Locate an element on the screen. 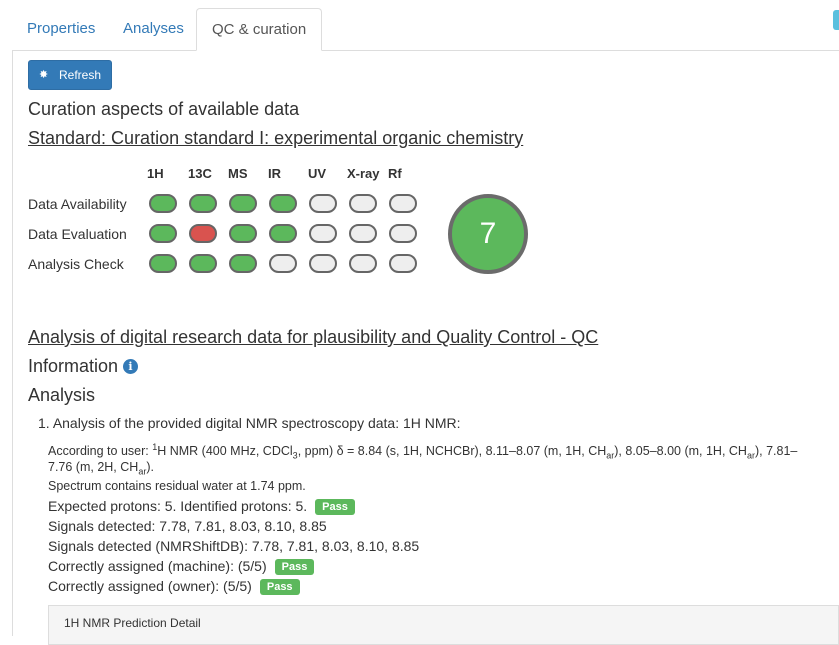 This screenshot has height=645, width=839. user-text-e: 7.76 (m, 2H, CH is located at coordinates (93, 467).